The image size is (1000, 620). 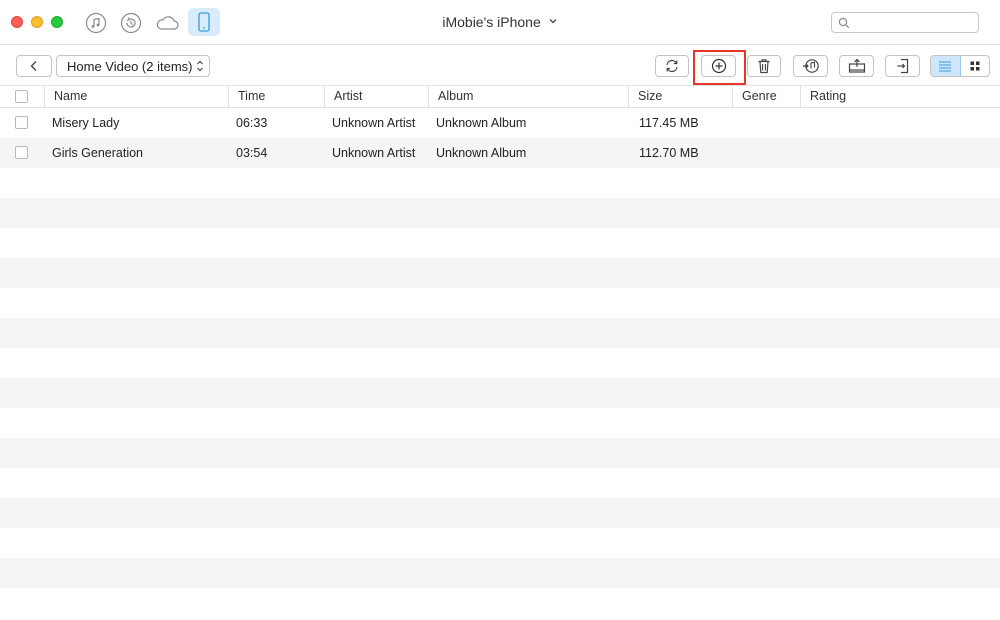 What do you see at coordinates (200, 66) in the screenshot?
I see `updown-arrows-icon` at bounding box center [200, 66].